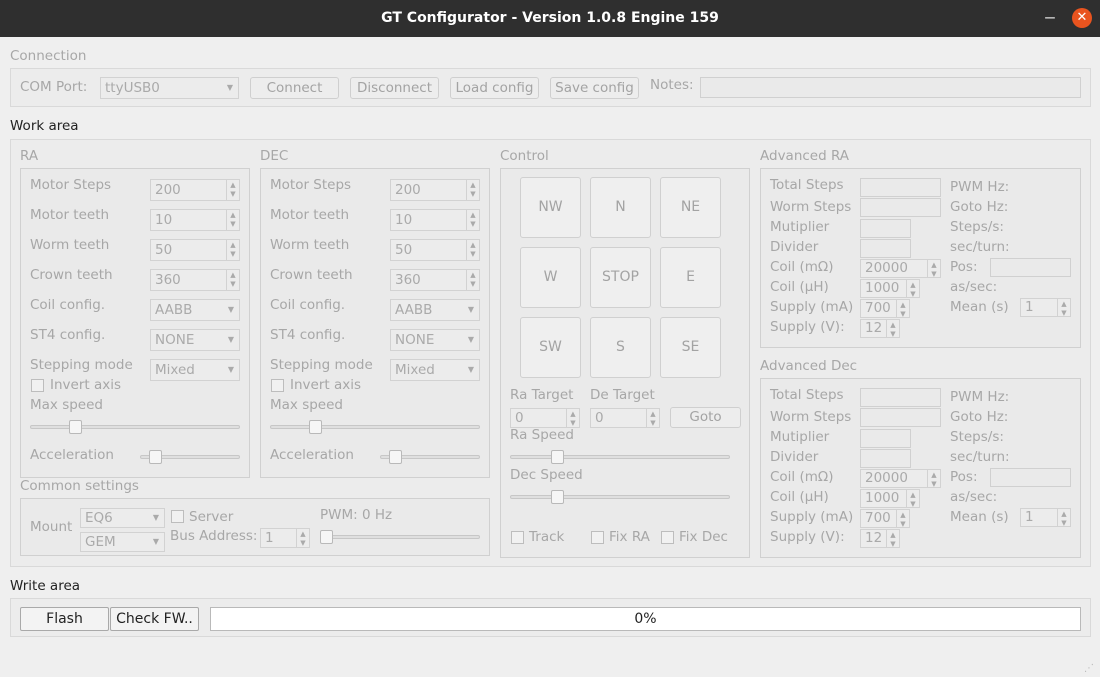 Image resolution: width=1100 pixels, height=677 pixels. I want to click on dec-crown-teeth-input: 360 ▲ ▼, so click(435, 280).